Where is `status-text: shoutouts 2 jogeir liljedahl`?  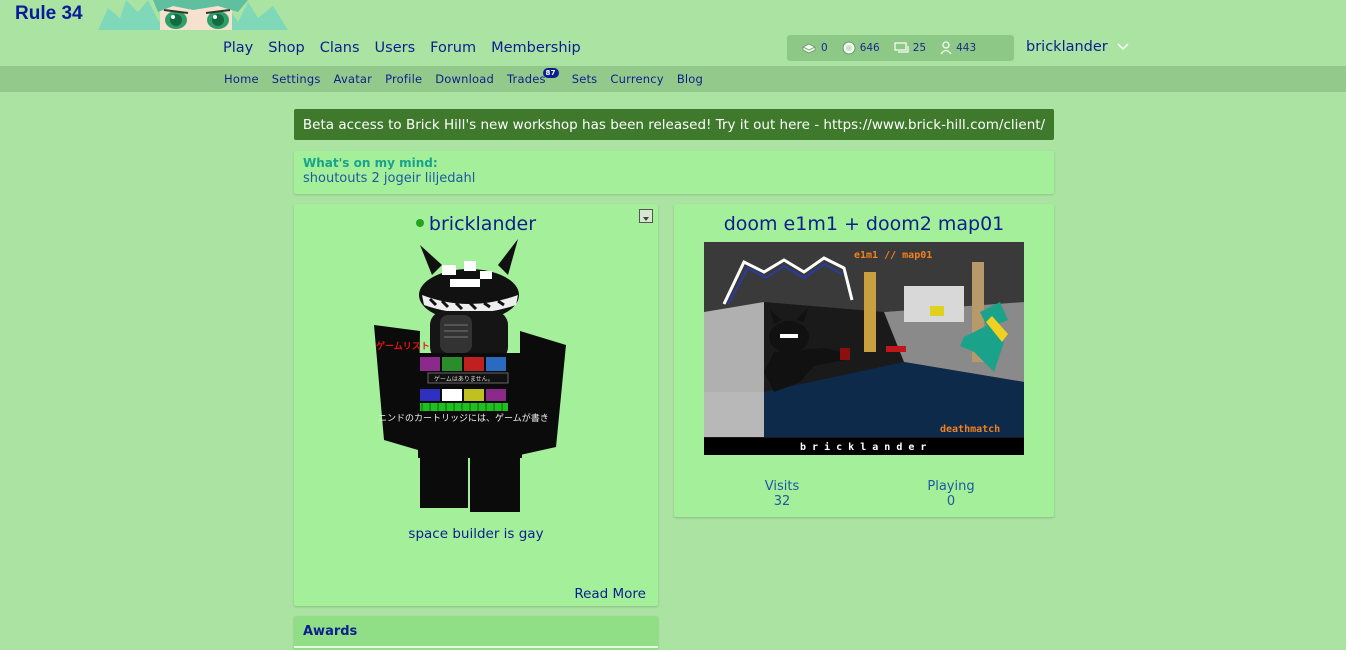
status-text: shoutouts 2 jogeir liljedahl is located at coordinates (389, 178).